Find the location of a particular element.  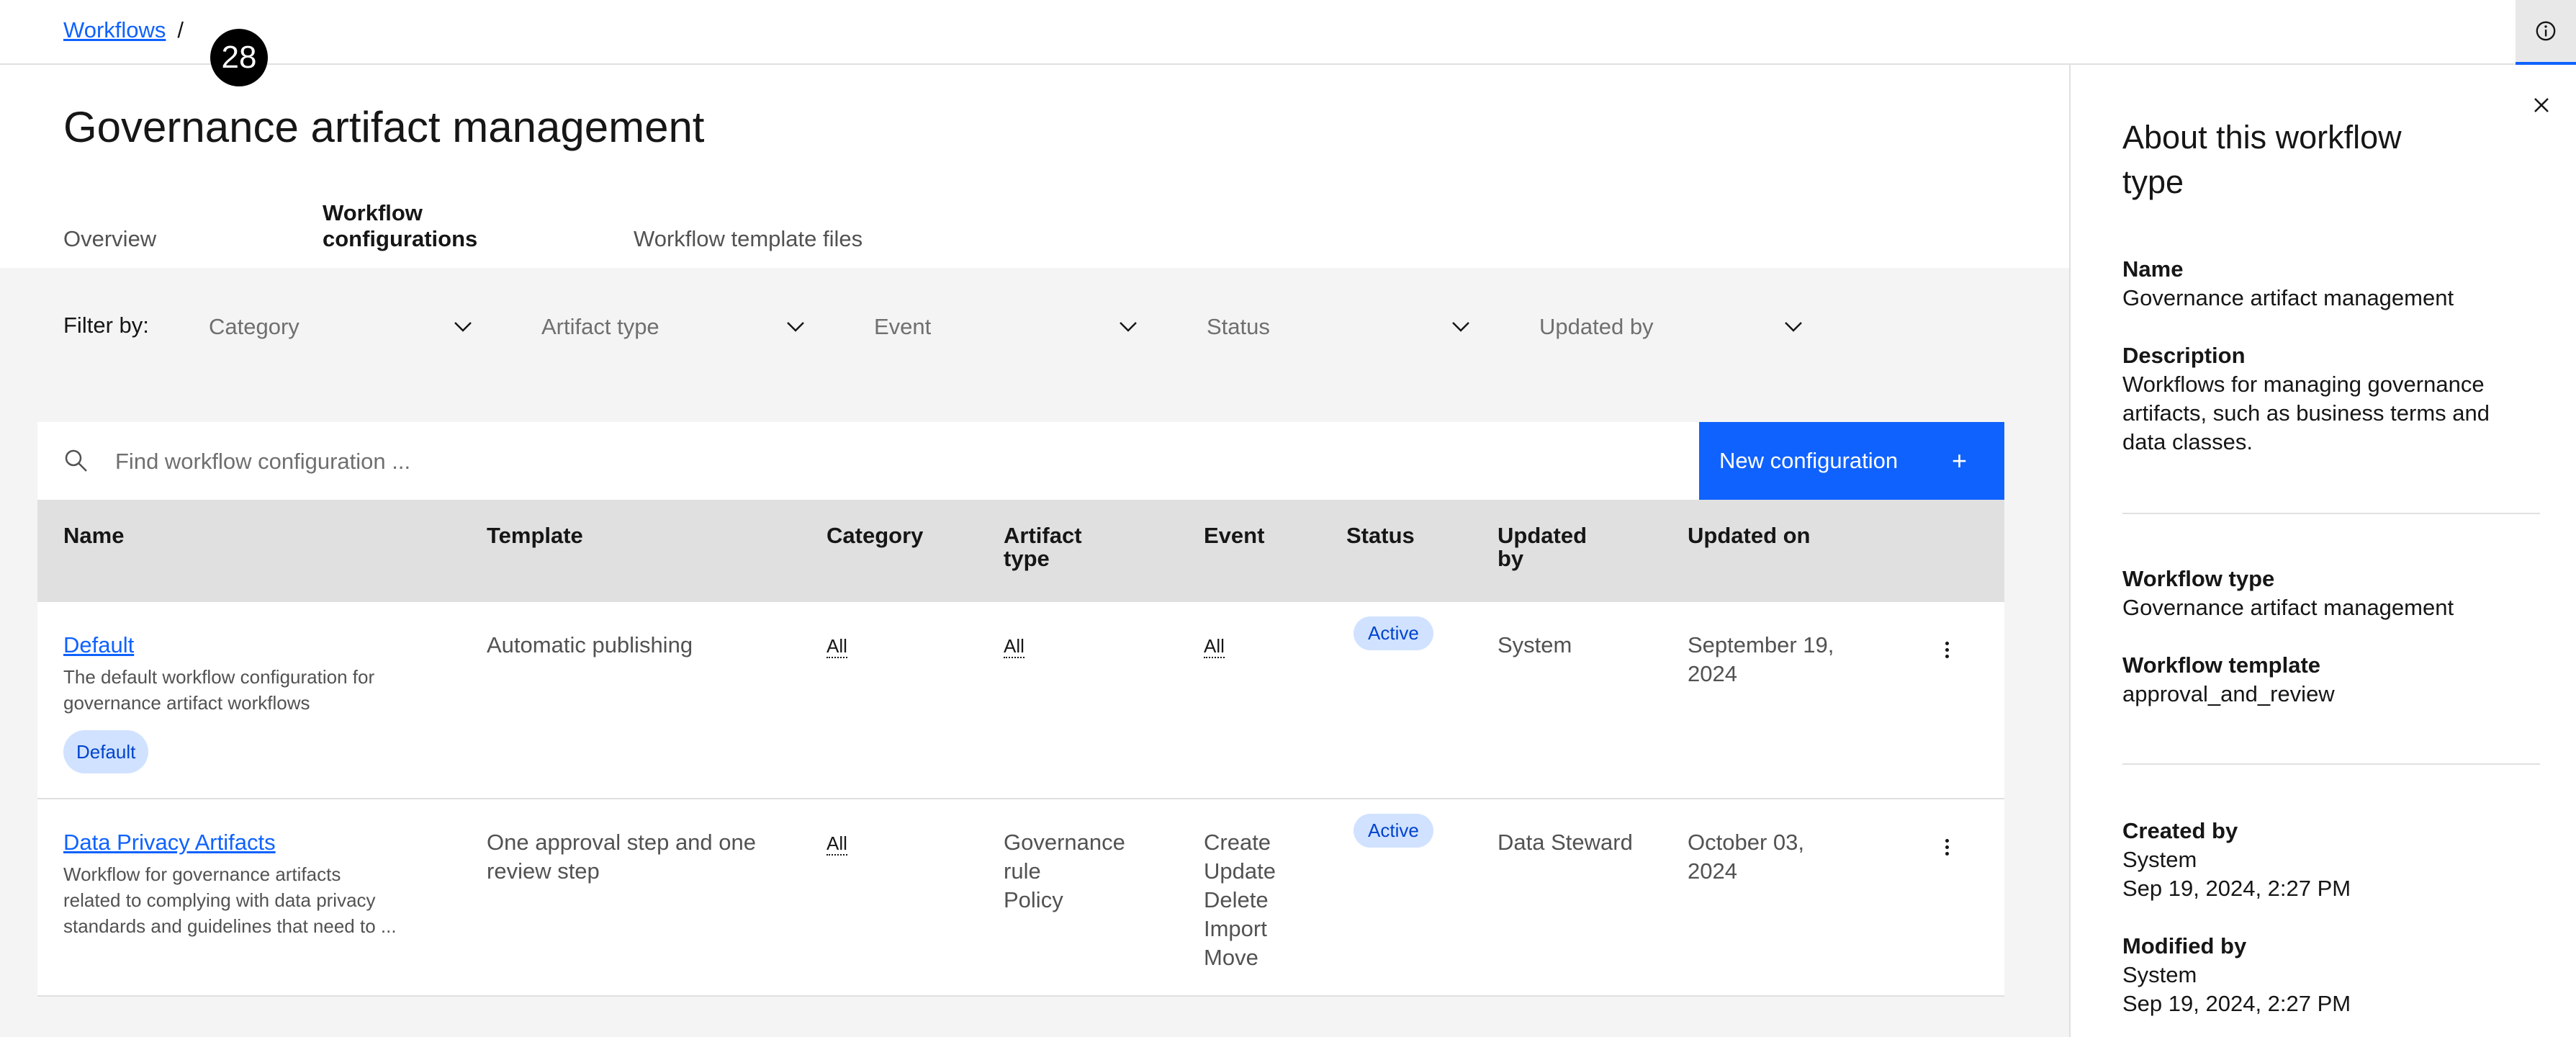

modified-by-field: Modified by System Sep 19, 2024, 2:27 PM is located at coordinates (2331, 975).